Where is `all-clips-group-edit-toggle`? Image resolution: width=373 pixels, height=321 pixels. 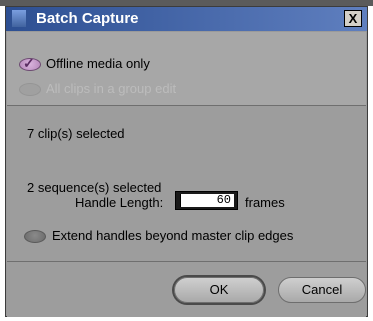 all-clips-group-edit-toggle is located at coordinates (30, 89).